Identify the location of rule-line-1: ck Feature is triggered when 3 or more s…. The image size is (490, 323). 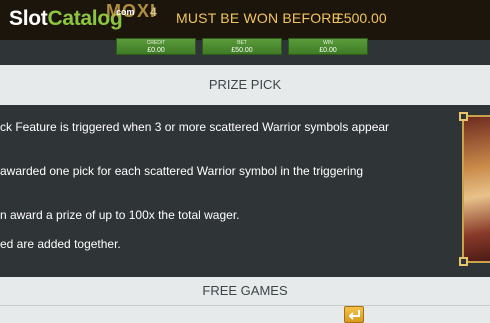
(195, 127).